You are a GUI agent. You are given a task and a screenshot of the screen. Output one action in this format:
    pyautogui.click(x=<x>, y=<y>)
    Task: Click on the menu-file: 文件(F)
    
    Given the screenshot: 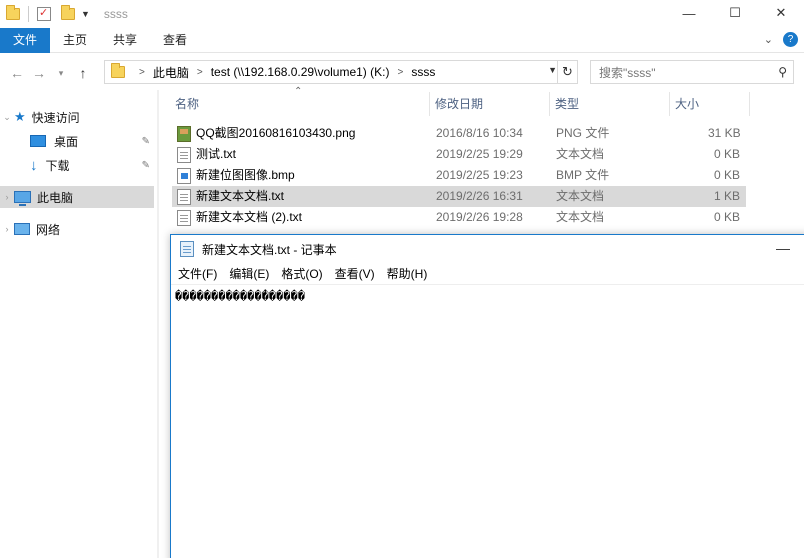 What is the action you would take?
    pyautogui.click(x=197, y=273)
    